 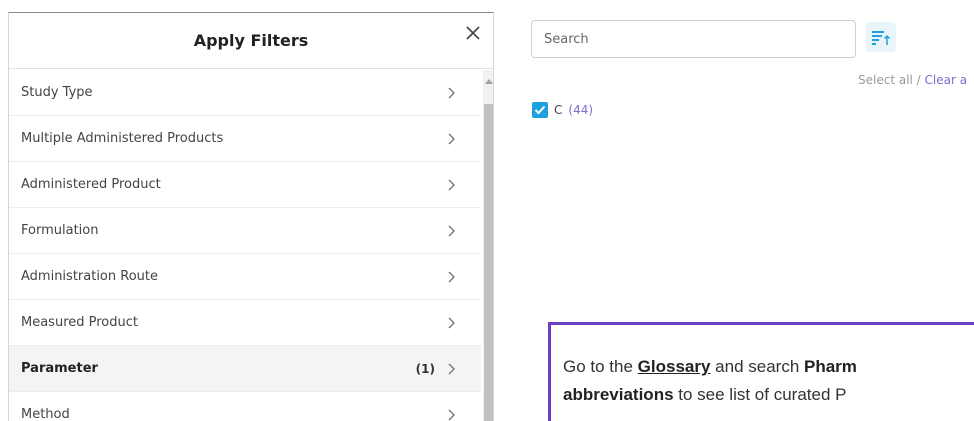 I want to click on filter-item-label: Method, so click(x=45, y=414).